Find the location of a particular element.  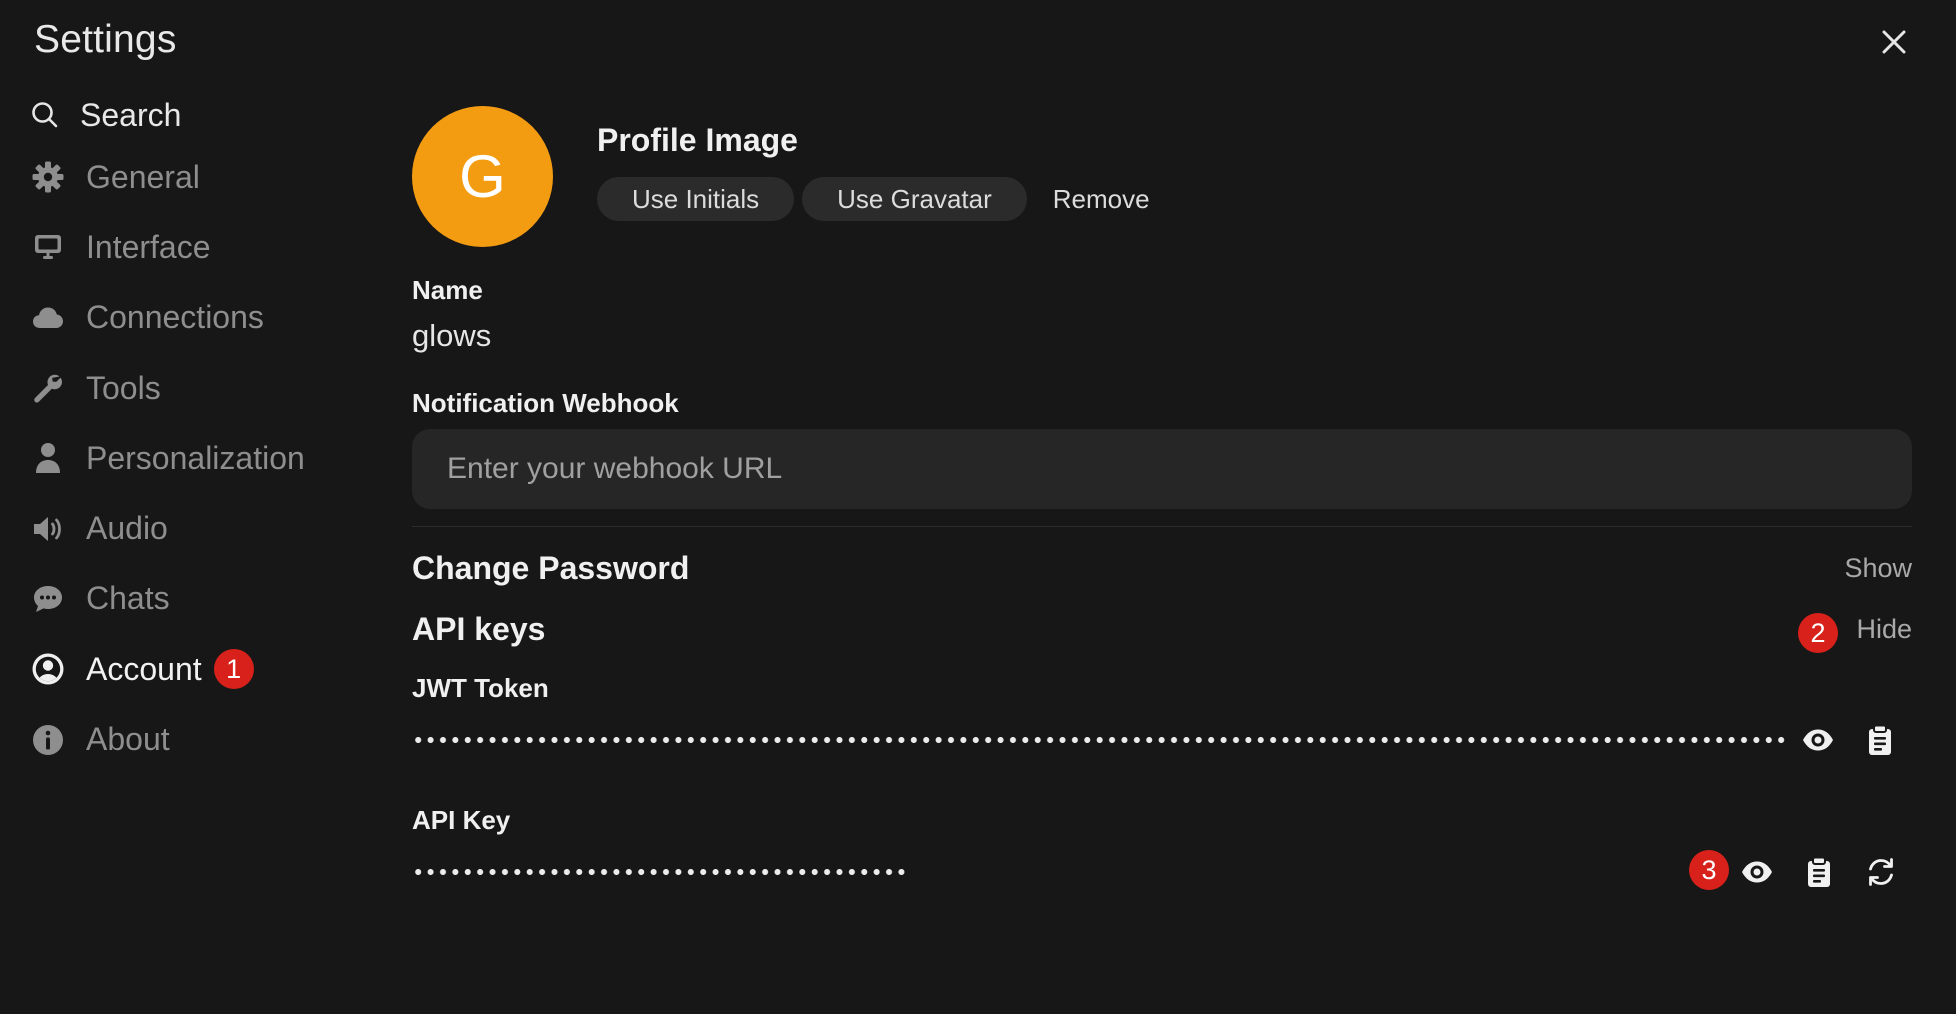

remove-avatar-button: Remove is located at coordinates (1101, 199).